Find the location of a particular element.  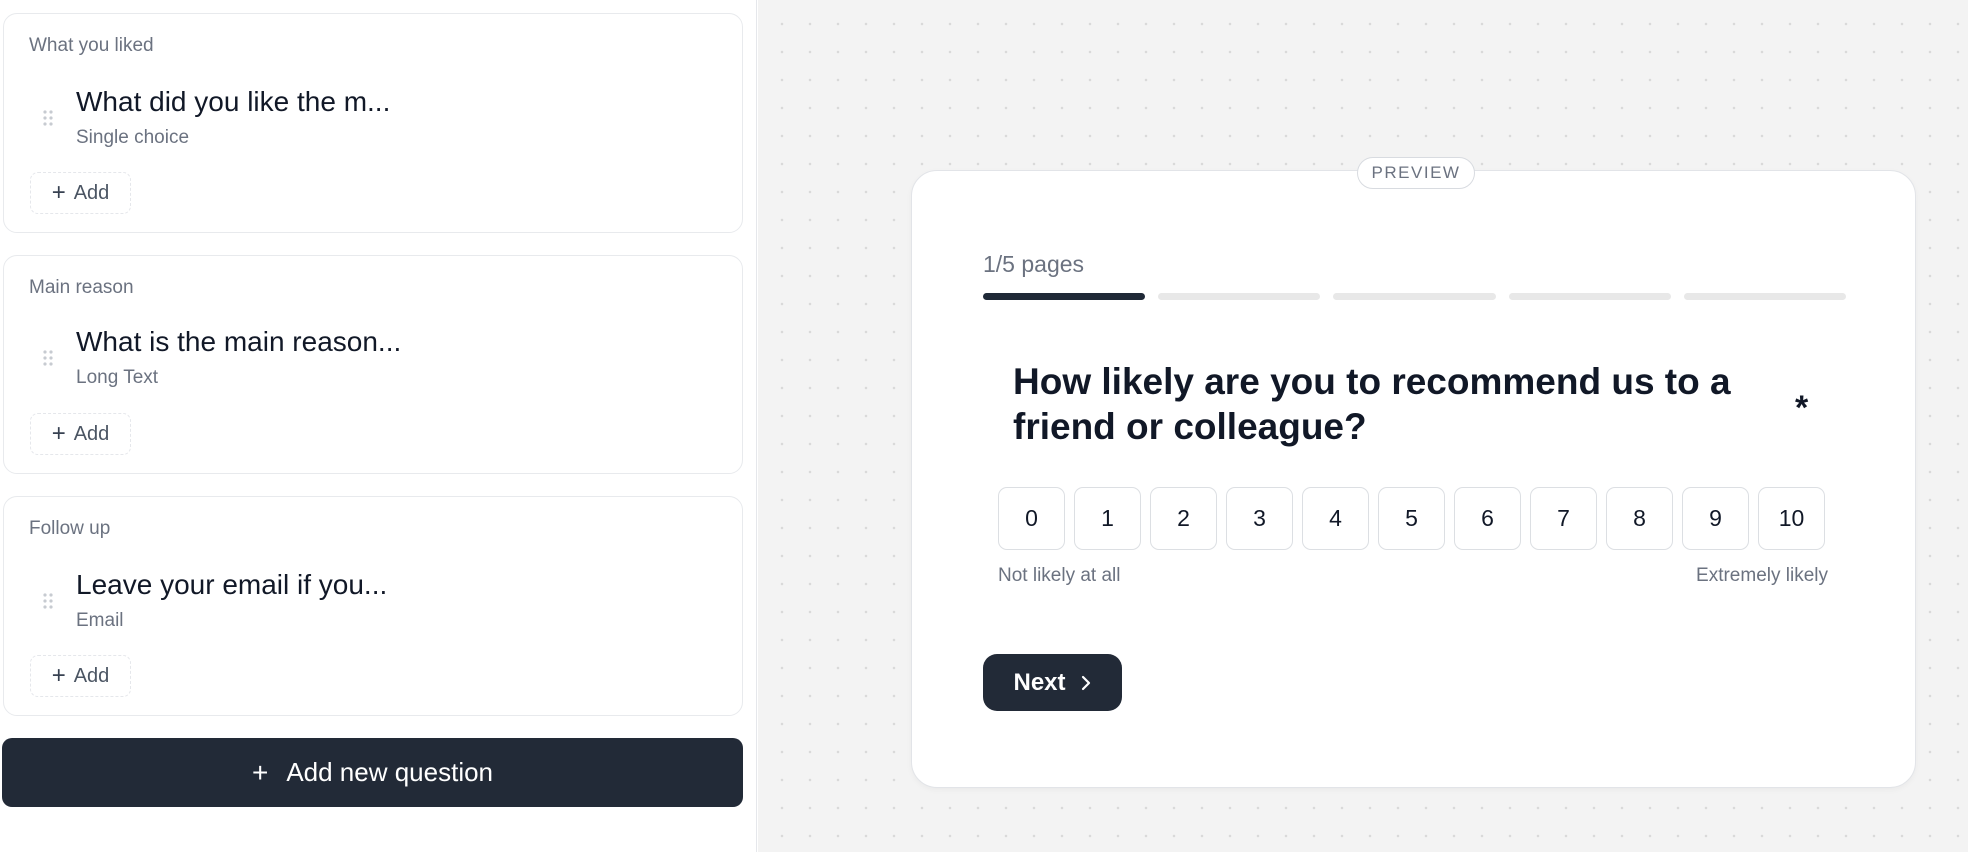

section-title: Main reason is located at coordinates (81, 287).